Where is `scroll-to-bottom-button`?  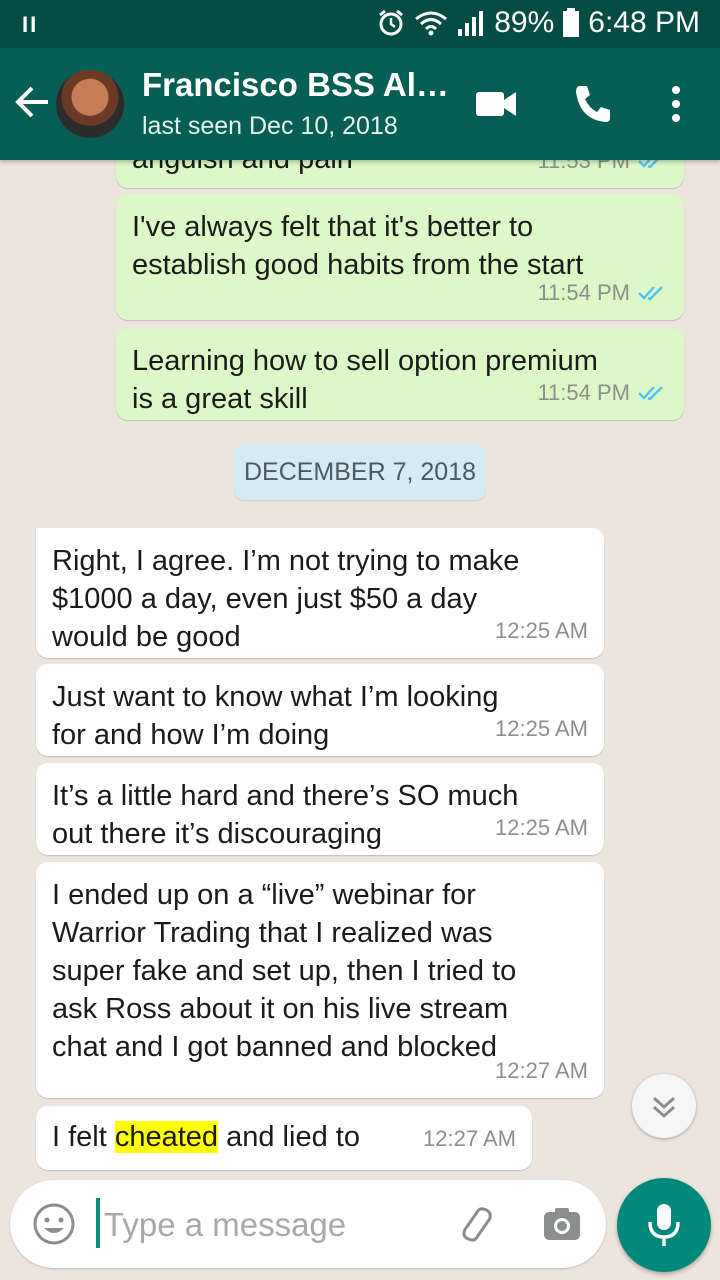
scroll-to-bottom-button is located at coordinates (664, 1106).